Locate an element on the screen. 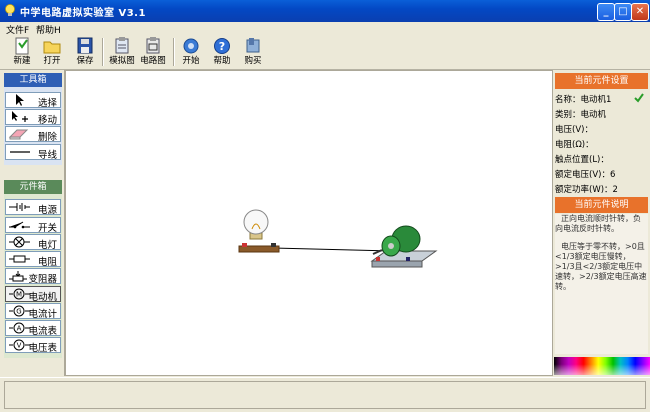  component-ammeter-label: 电流表 is located at coordinates (42, 331).